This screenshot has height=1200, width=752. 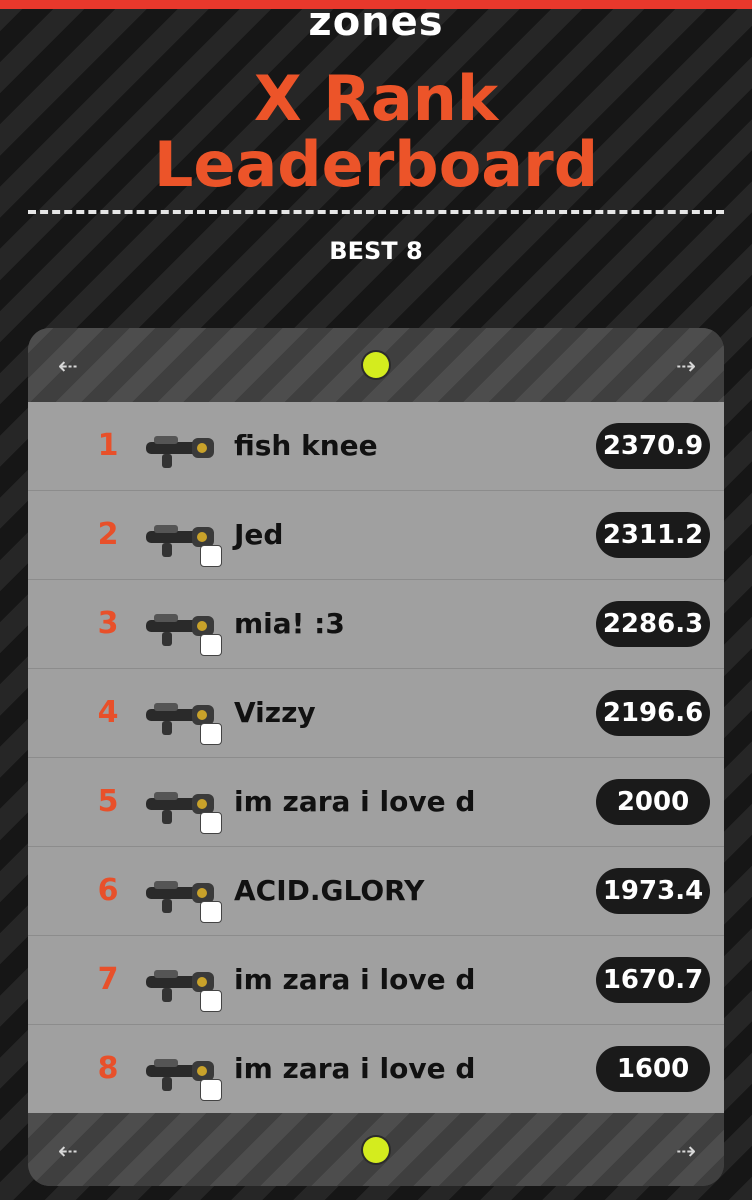 What do you see at coordinates (108, 890) in the screenshot?
I see `rank-number: 6` at bounding box center [108, 890].